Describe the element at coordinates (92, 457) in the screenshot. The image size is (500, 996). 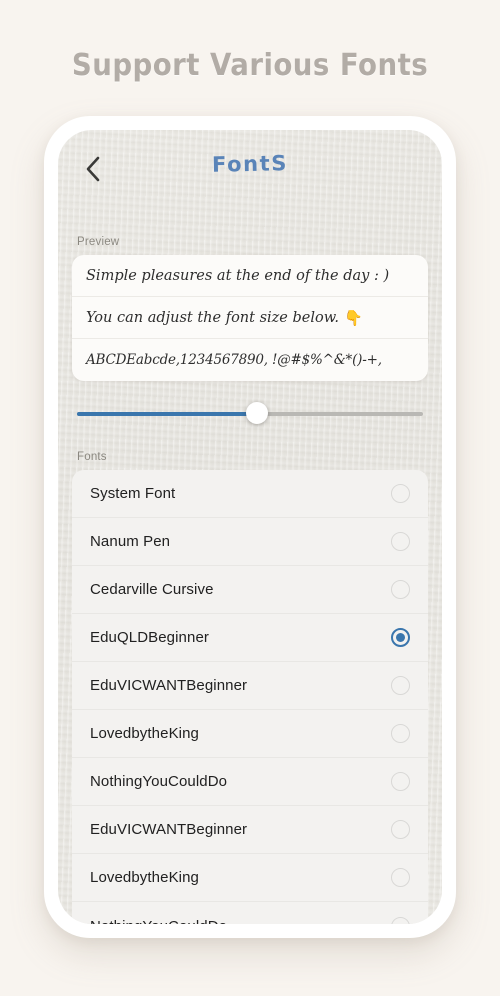
I see `fonts-section-label: Fonts` at that location.